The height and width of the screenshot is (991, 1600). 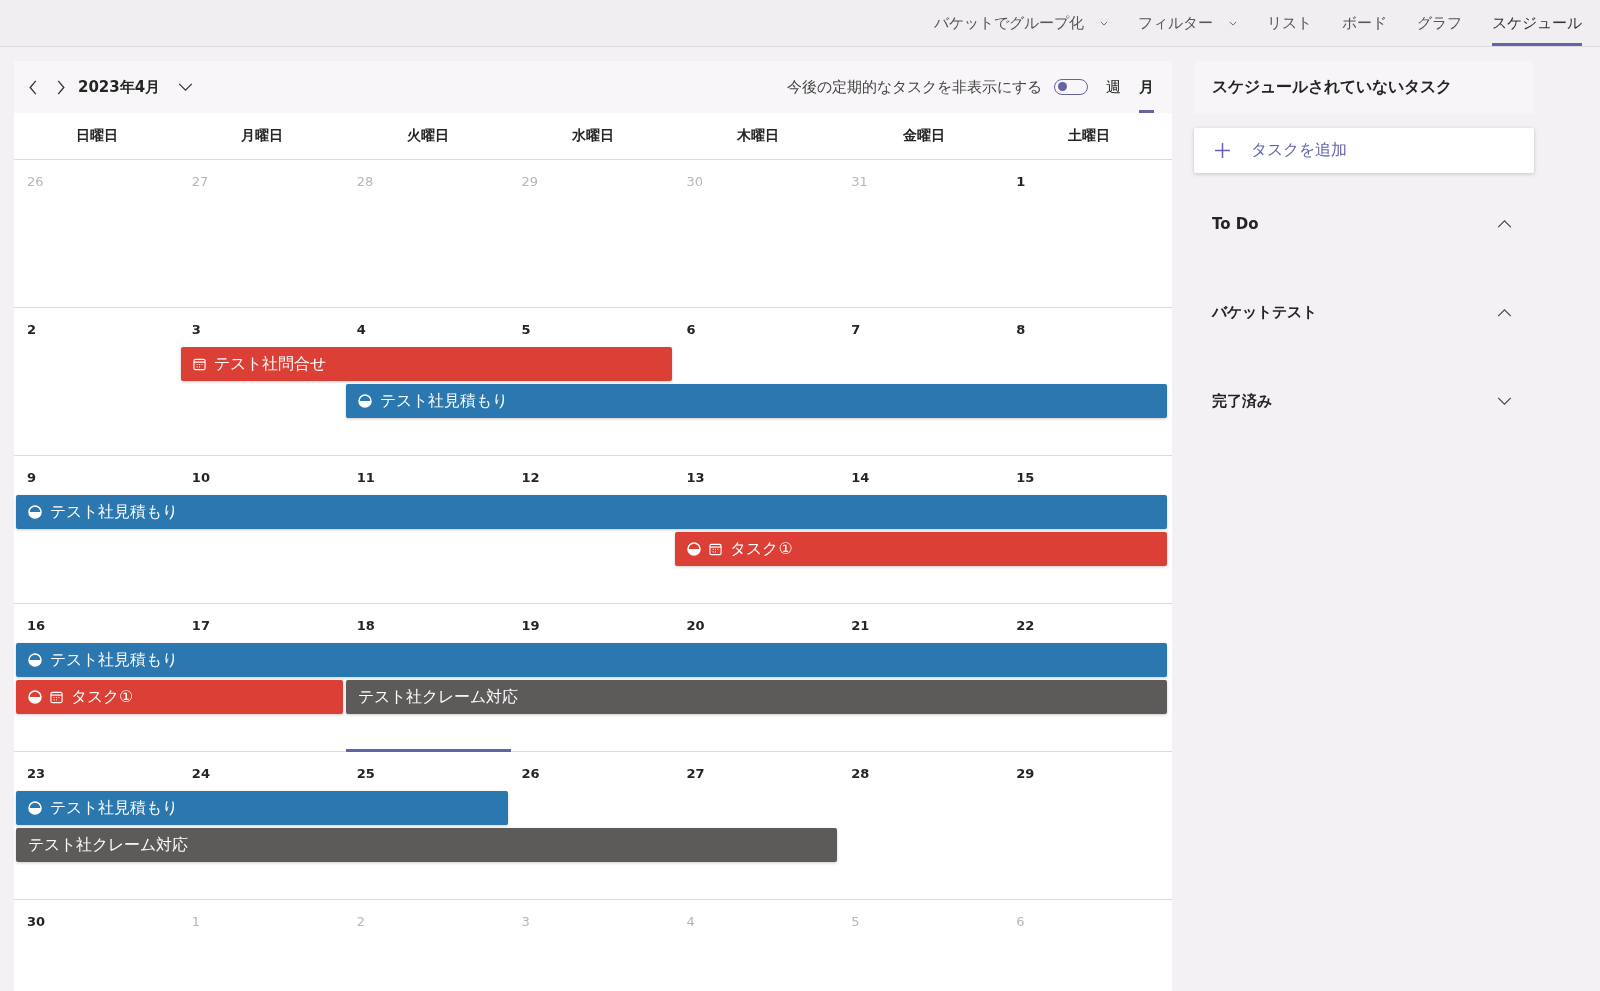 I want to click on add-task-button: タスクを追加, so click(x=1364, y=150).